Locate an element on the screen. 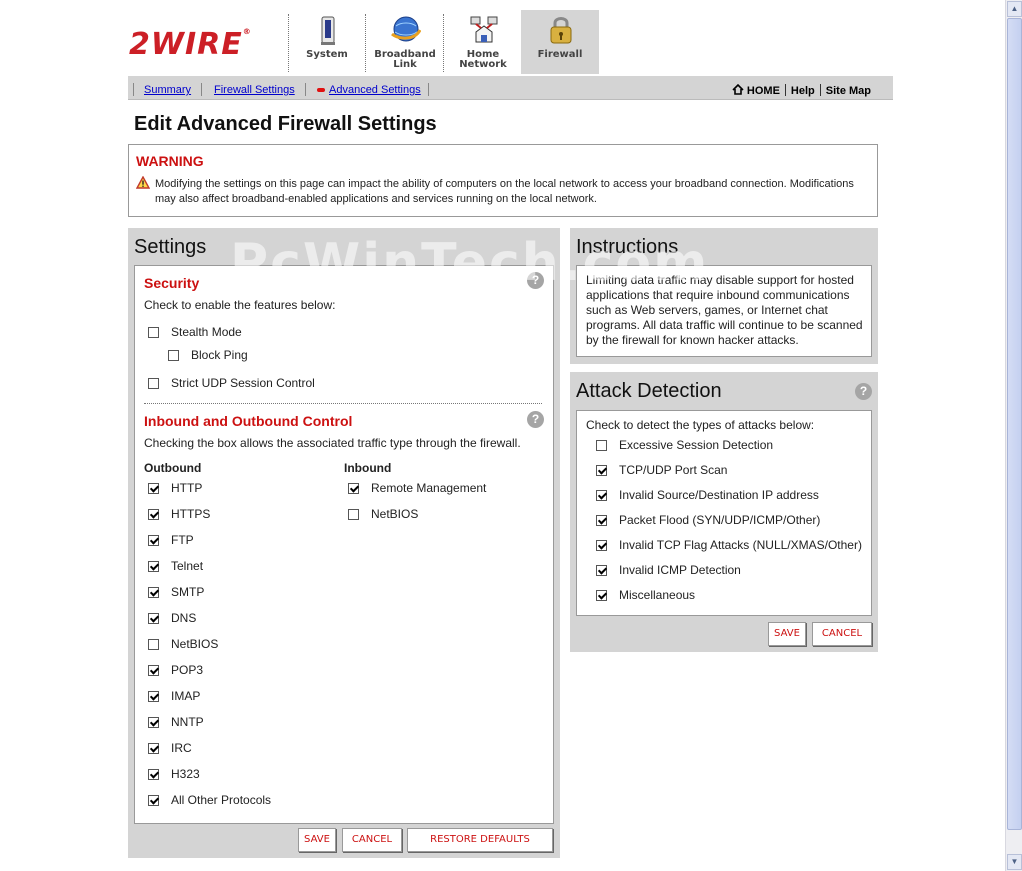  block-ping-checkbox is located at coordinates (173, 355).